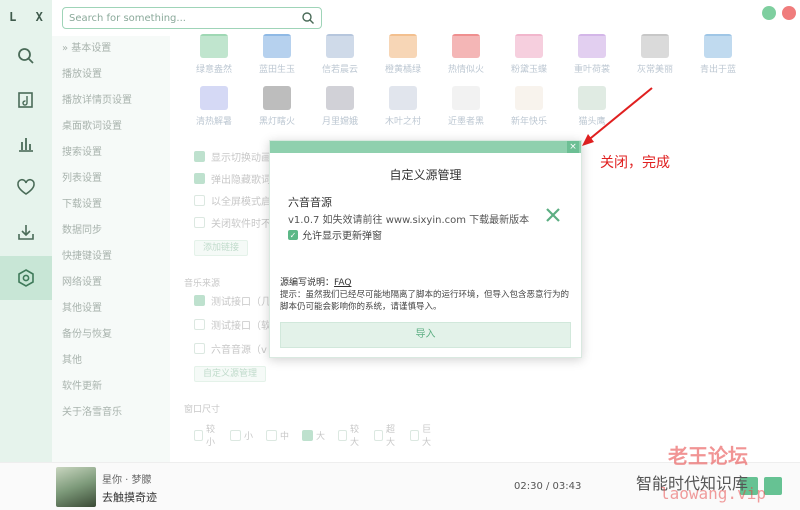 The height and width of the screenshot is (510, 800). What do you see at coordinates (425, 147) in the screenshot?
I see `dialog-header: ×` at bounding box center [425, 147].